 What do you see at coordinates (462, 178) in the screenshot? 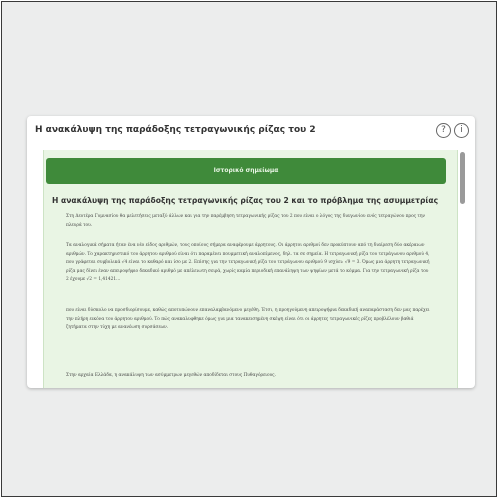
I see `scrollbar-thumb` at bounding box center [462, 178].